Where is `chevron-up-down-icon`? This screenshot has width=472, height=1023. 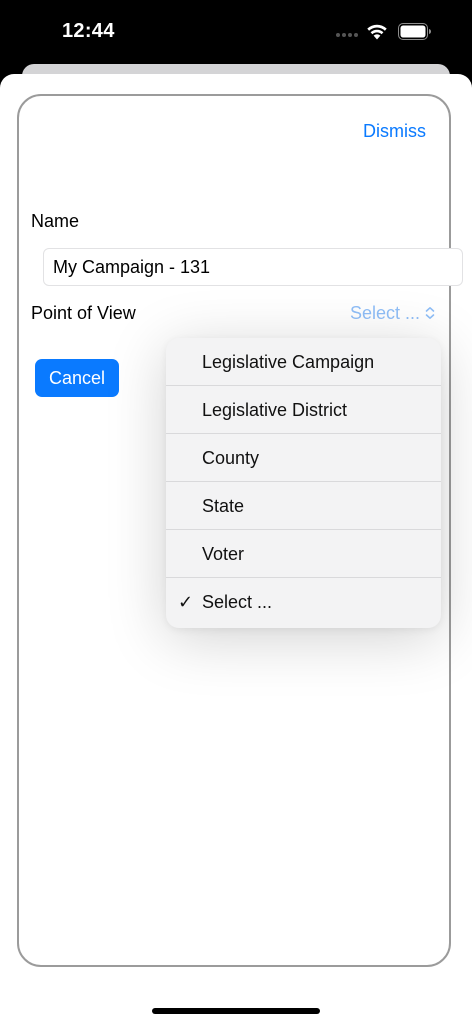 chevron-up-down-icon is located at coordinates (430, 313).